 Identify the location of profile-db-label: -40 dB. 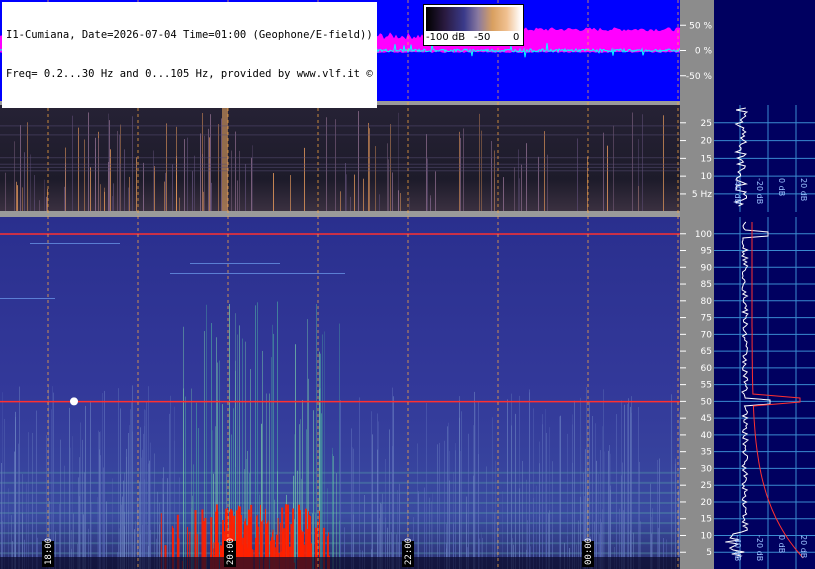
(737, 548).